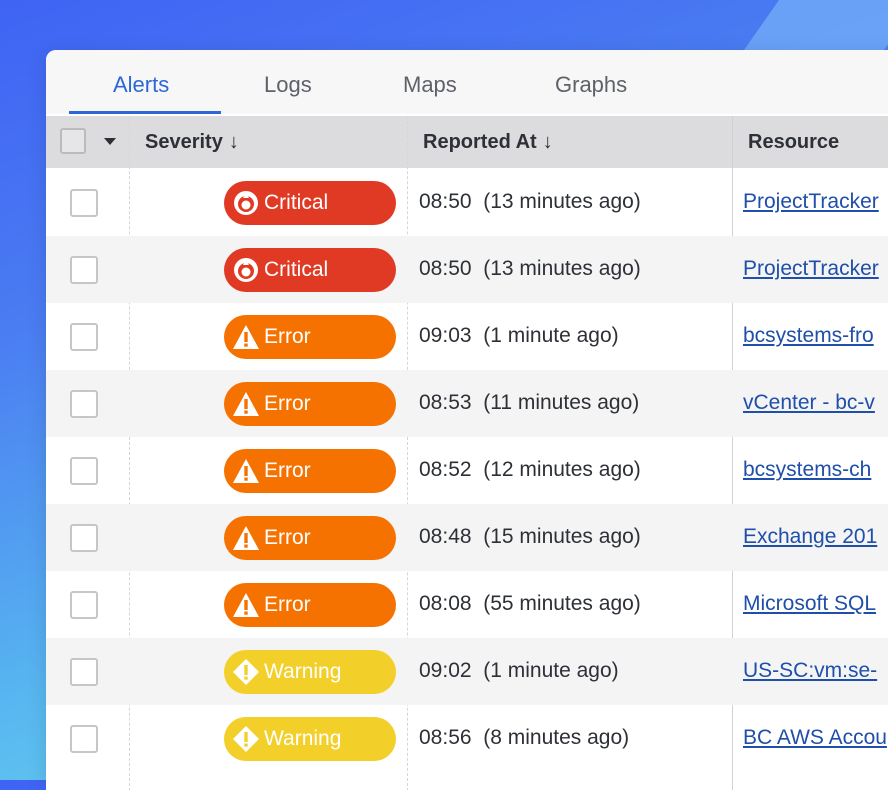  What do you see at coordinates (530, 603) in the screenshot?
I see `reported-at-cell: 08:08 (55 minutes ago)` at bounding box center [530, 603].